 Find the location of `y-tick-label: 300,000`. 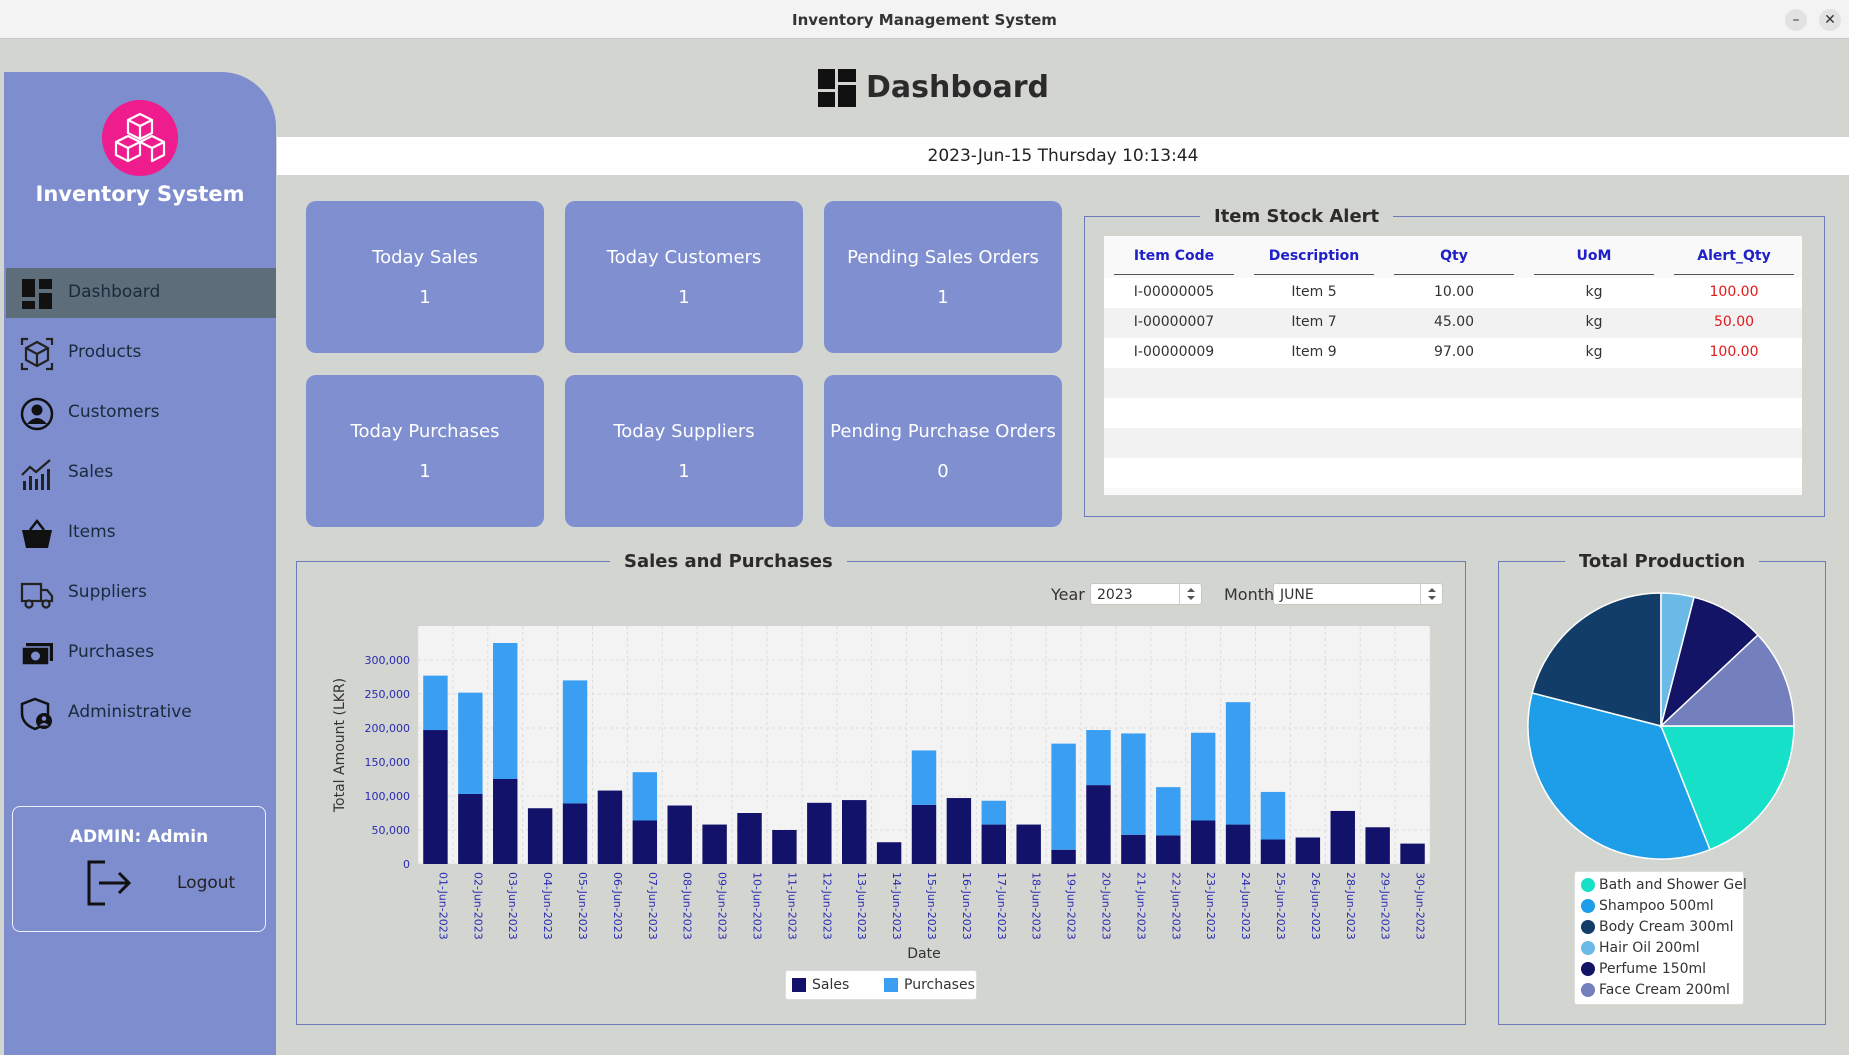

y-tick-label: 300,000 is located at coordinates (388, 660).